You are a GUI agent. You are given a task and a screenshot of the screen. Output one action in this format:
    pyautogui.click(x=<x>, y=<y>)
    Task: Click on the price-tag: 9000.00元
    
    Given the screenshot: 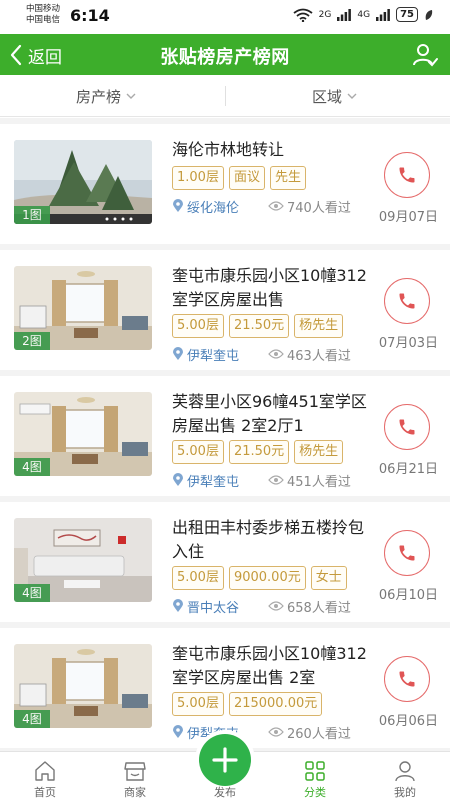 What is the action you would take?
    pyautogui.click(x=267, y=578)
    